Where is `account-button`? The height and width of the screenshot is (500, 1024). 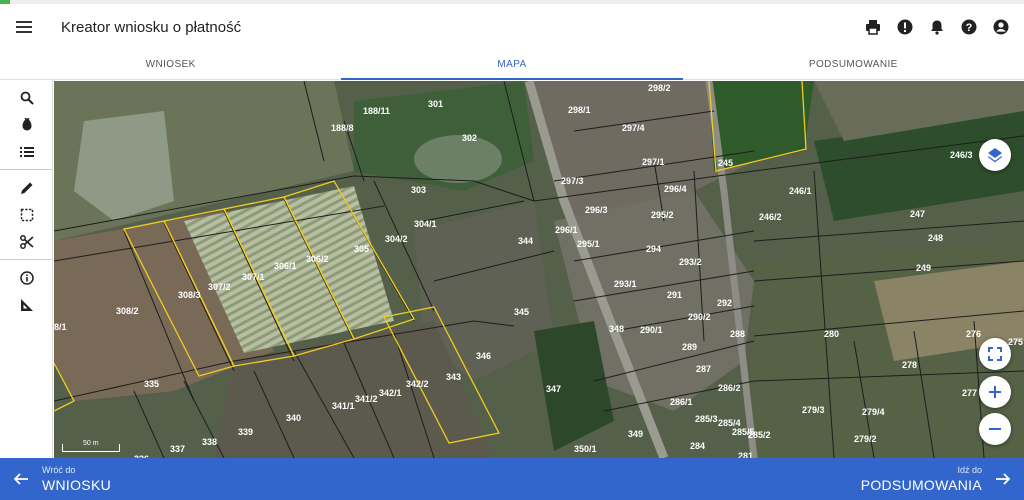 account-button is located at coordinates (1001, 27).